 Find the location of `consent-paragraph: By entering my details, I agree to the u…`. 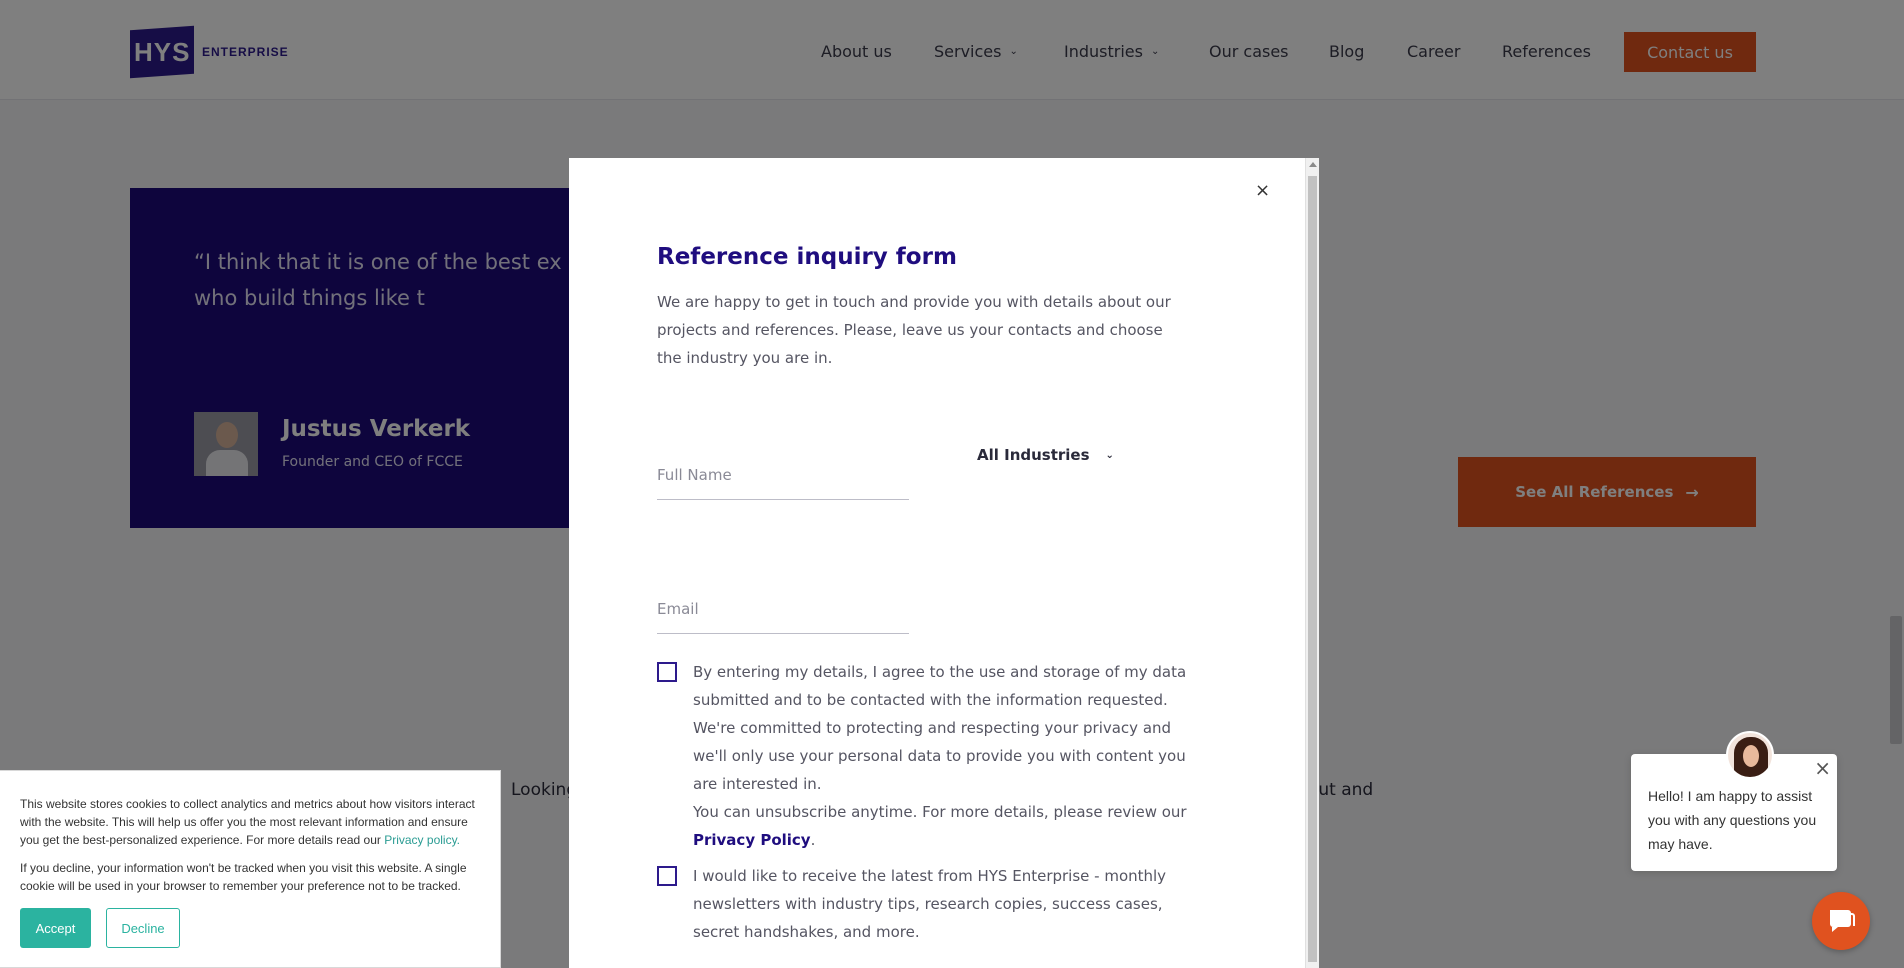

consent-paragraph: By entering my details, I agree to the u… is located at coordinates (940, 728).